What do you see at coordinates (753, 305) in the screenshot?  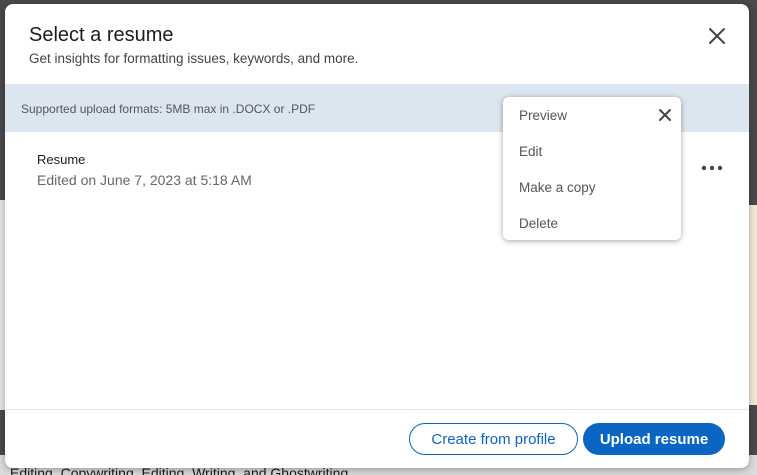 I see `background-page-right` at bounding box center [753, 305].